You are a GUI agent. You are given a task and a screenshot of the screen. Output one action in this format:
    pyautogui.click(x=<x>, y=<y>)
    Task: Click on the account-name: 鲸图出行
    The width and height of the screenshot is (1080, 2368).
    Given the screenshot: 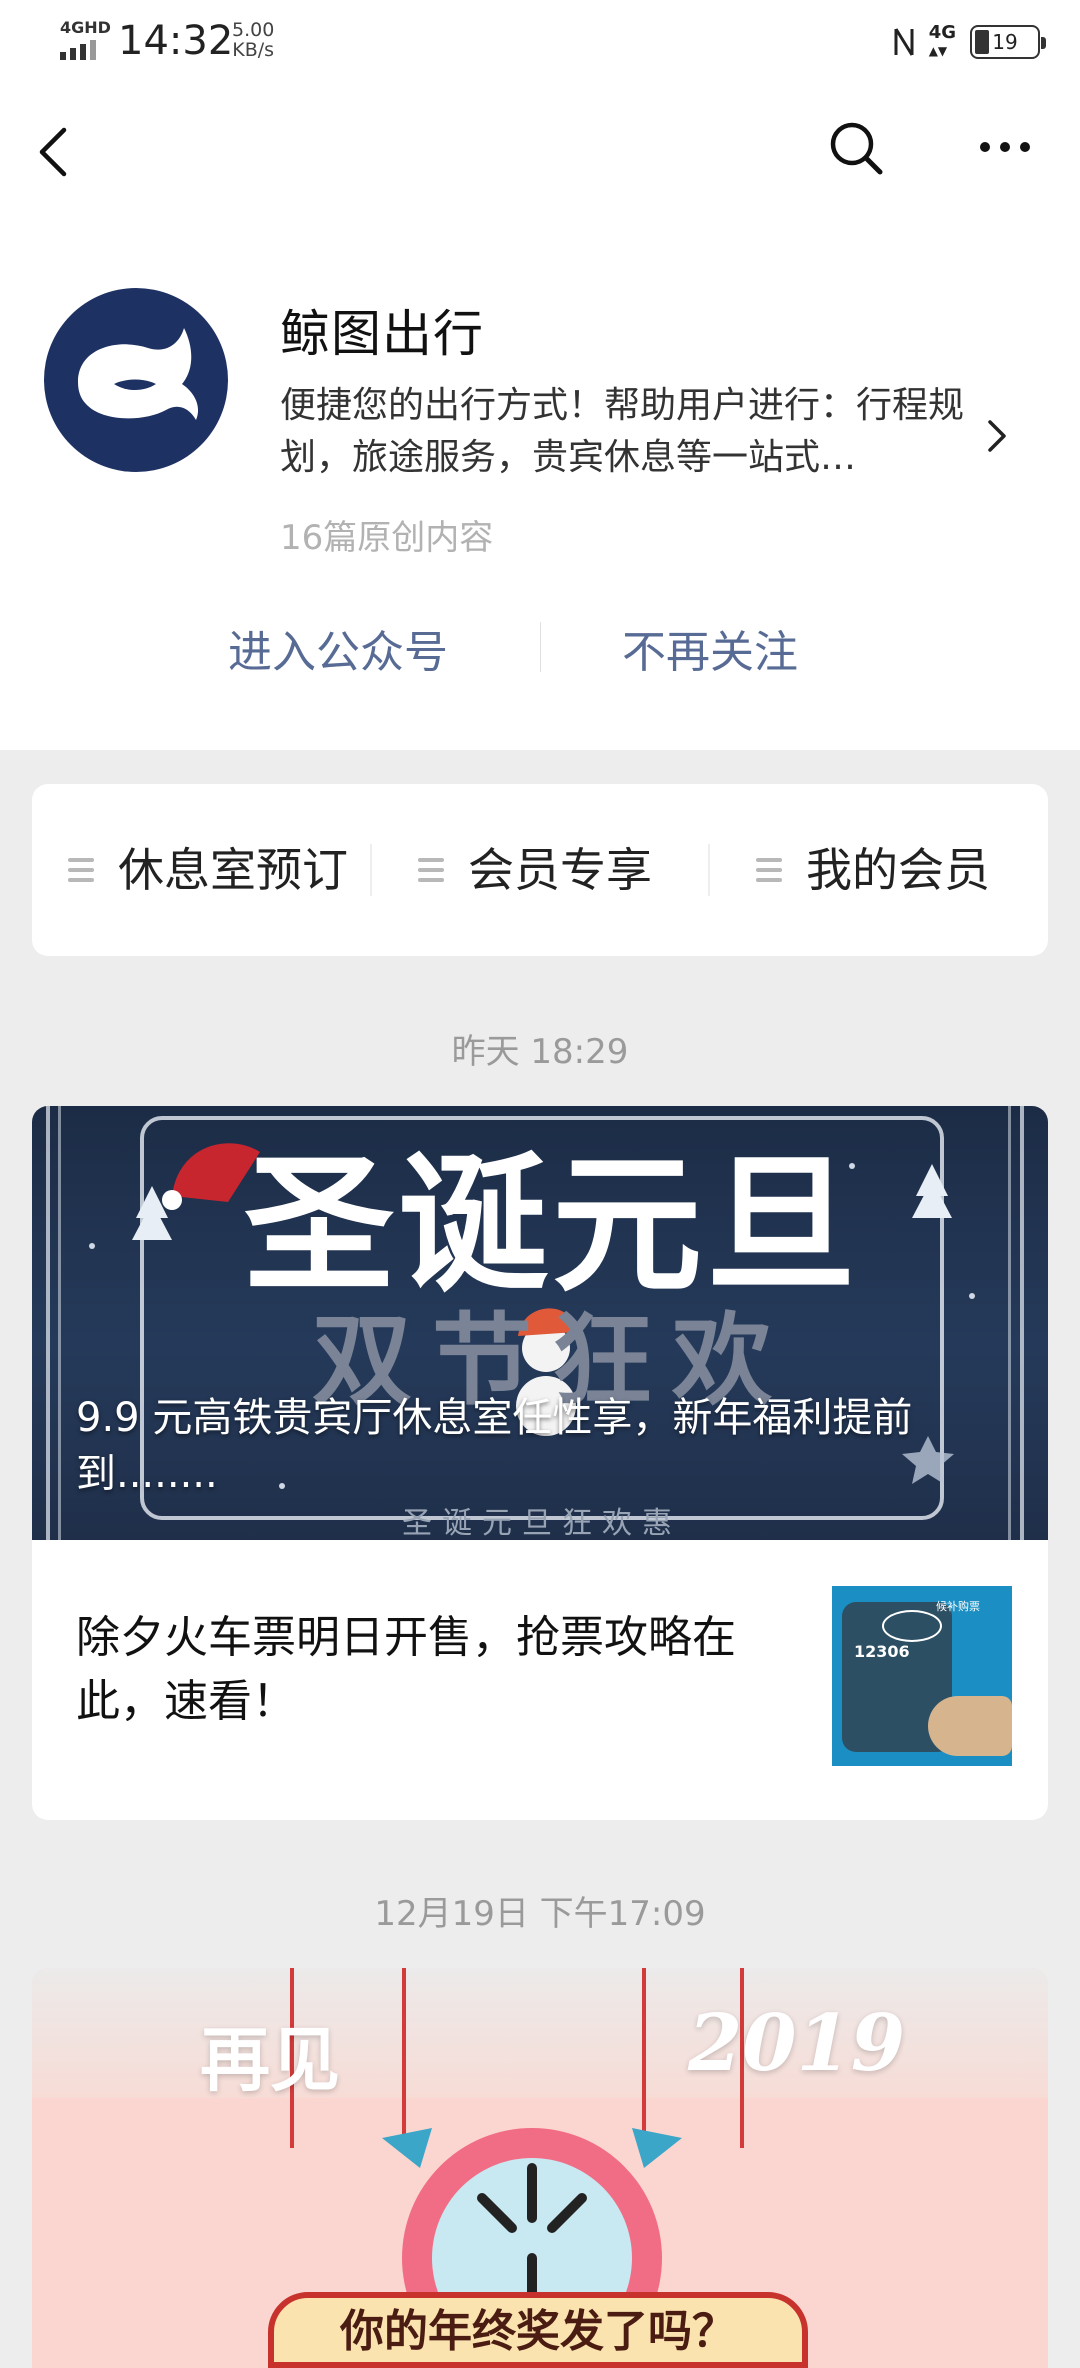 What is the action you would take?
    pyautogui.click(x=382, y=334)
    